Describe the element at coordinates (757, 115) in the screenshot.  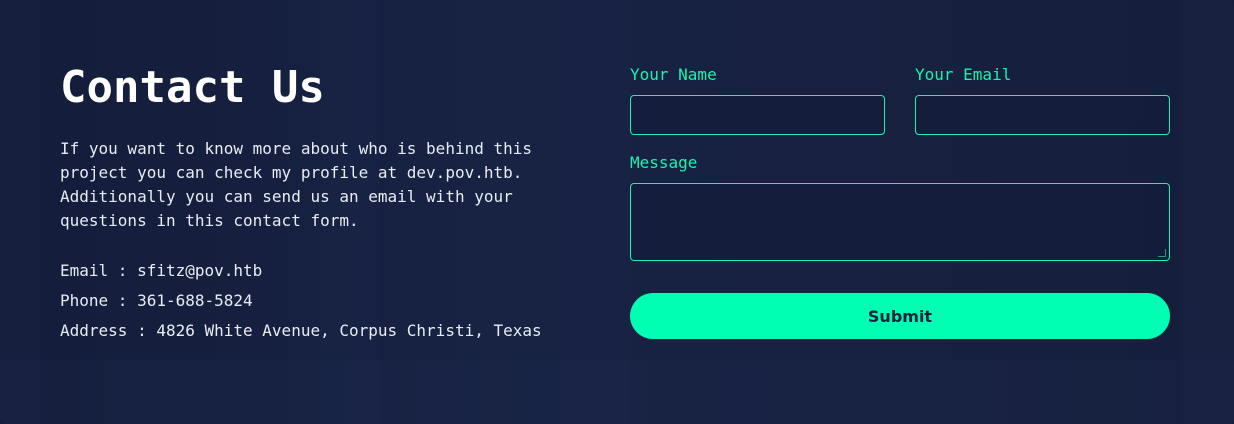
I see `name-input` at that location.